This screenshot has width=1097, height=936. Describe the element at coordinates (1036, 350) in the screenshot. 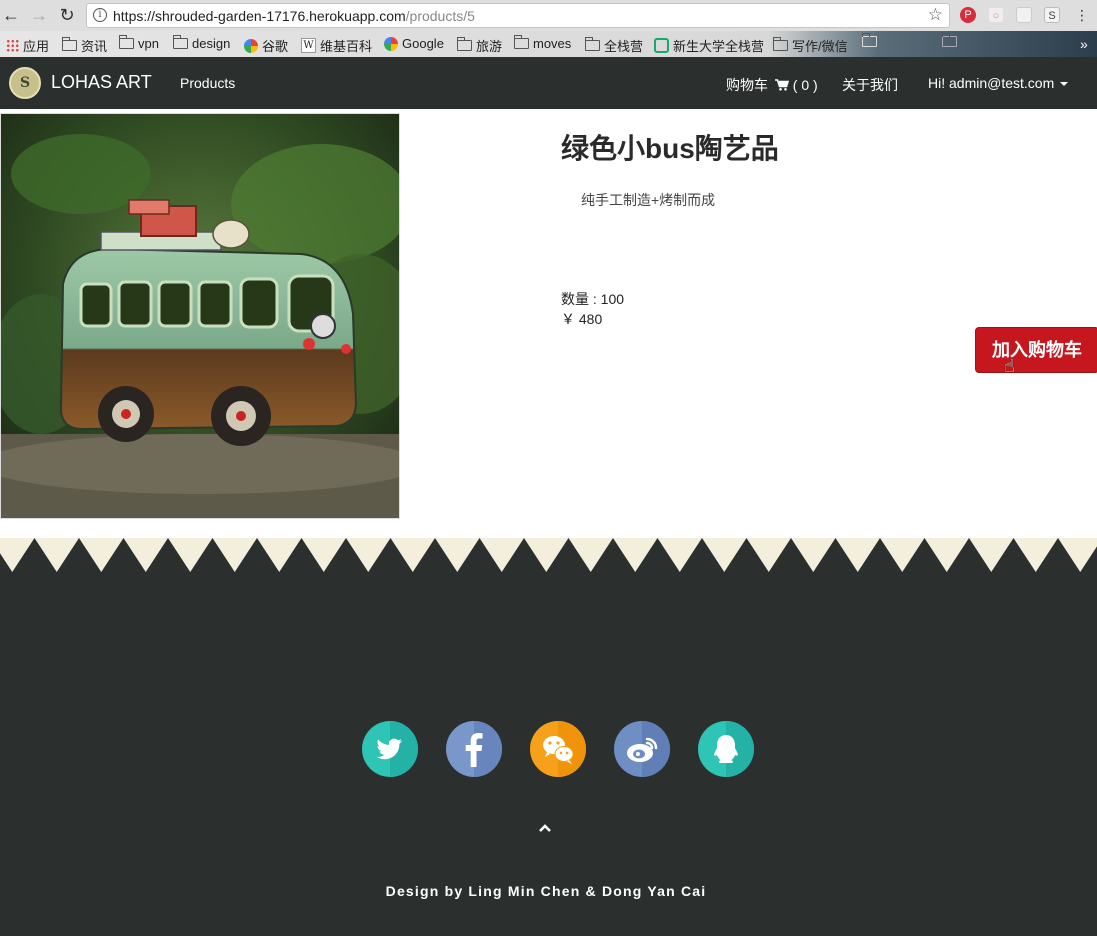

I see `add-to-cart-button: 加入购物车` at that location.